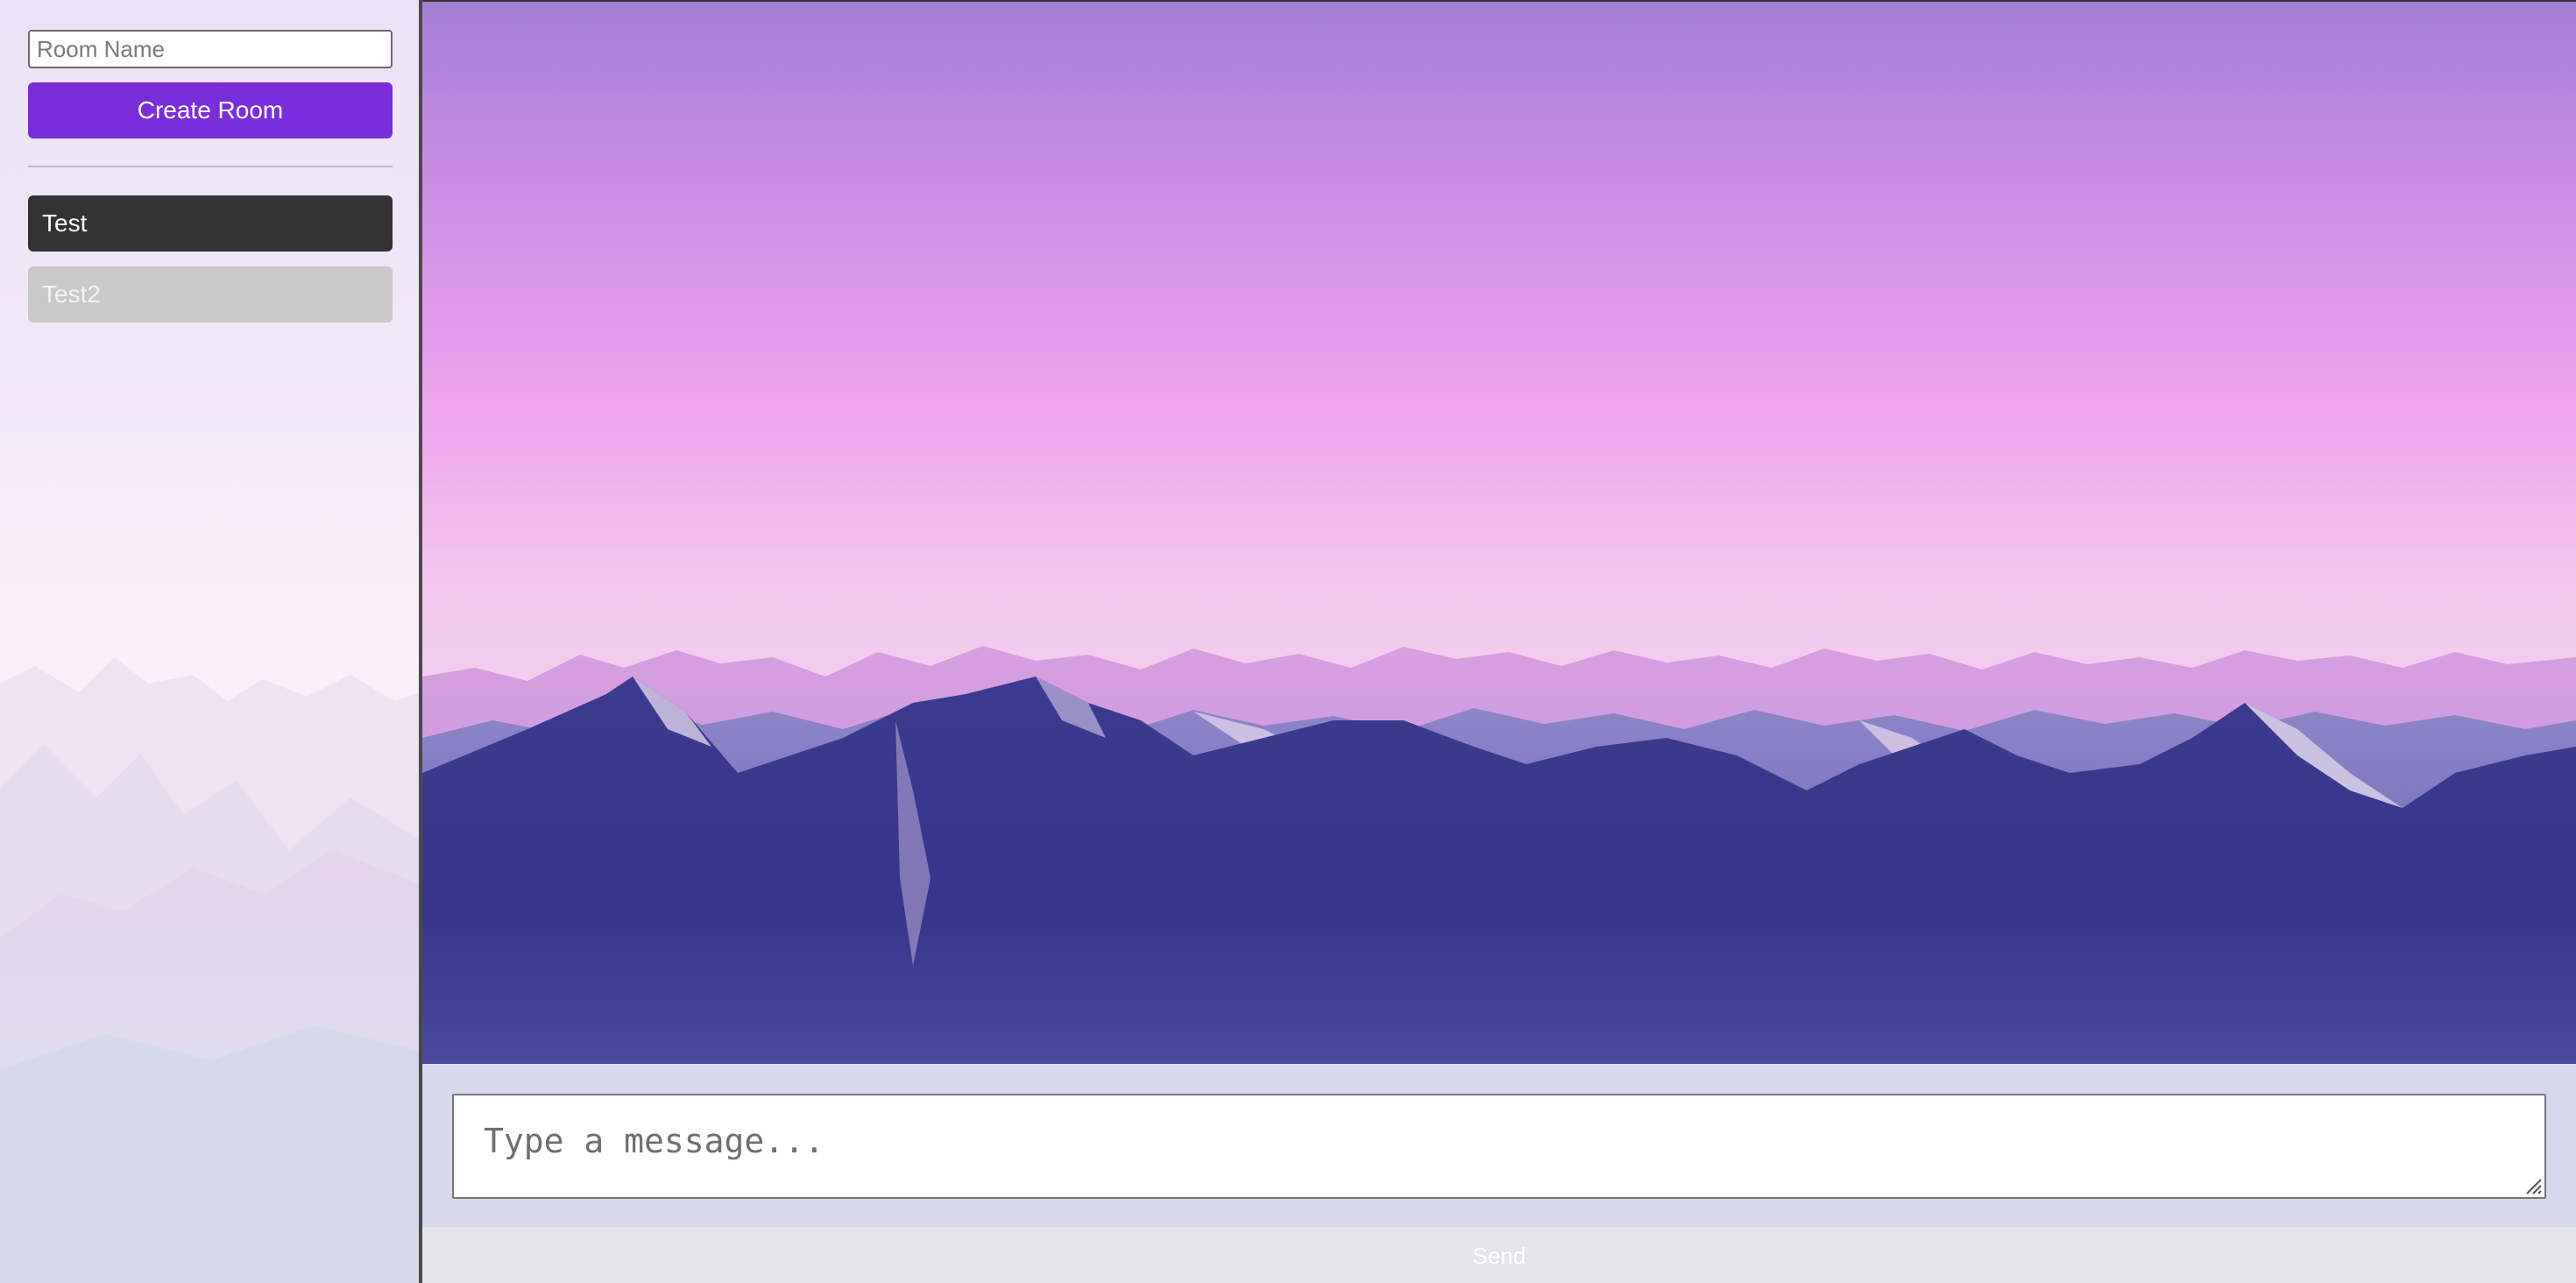  I want to click on sidebar-background-image, so click(209, 970).